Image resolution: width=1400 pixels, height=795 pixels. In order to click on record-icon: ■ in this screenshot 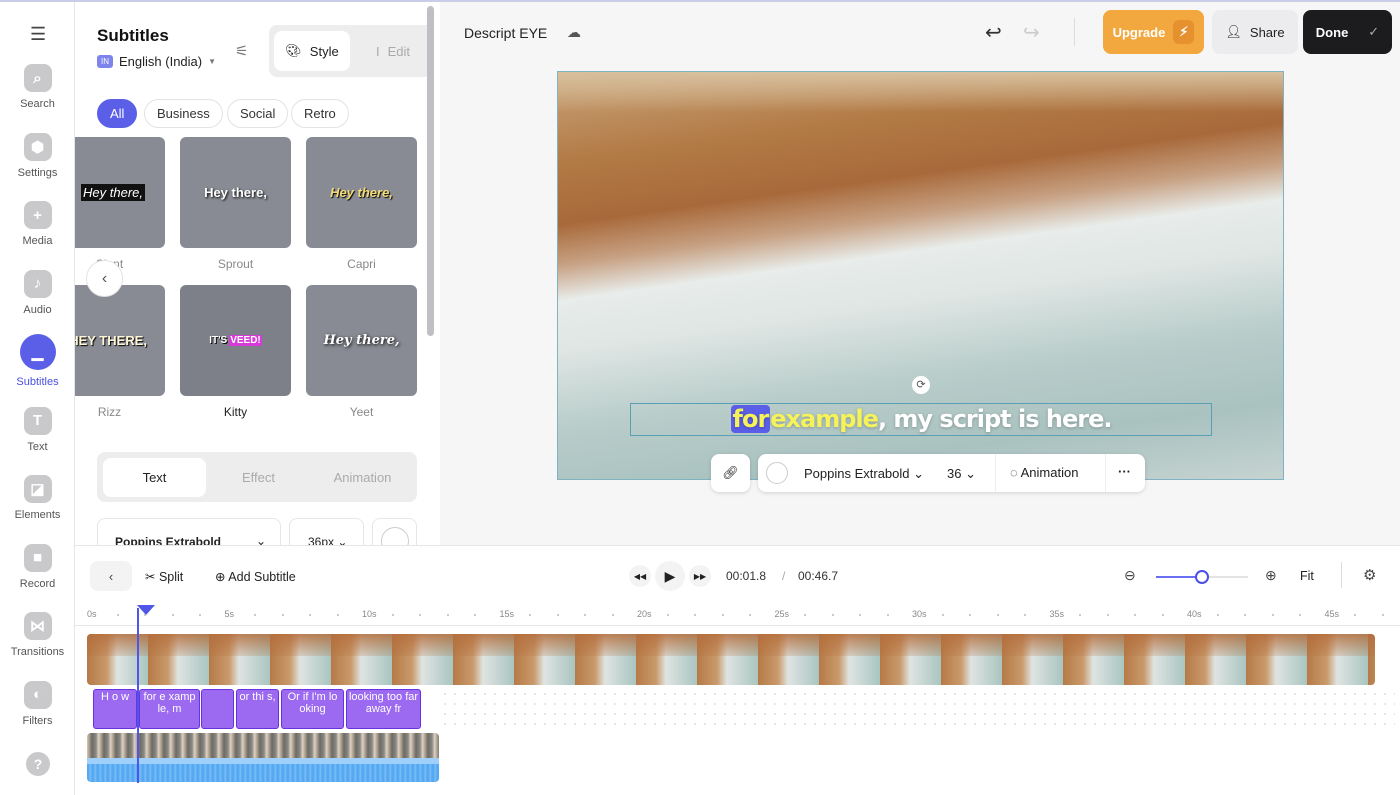, I will do `click(37, 557)`.